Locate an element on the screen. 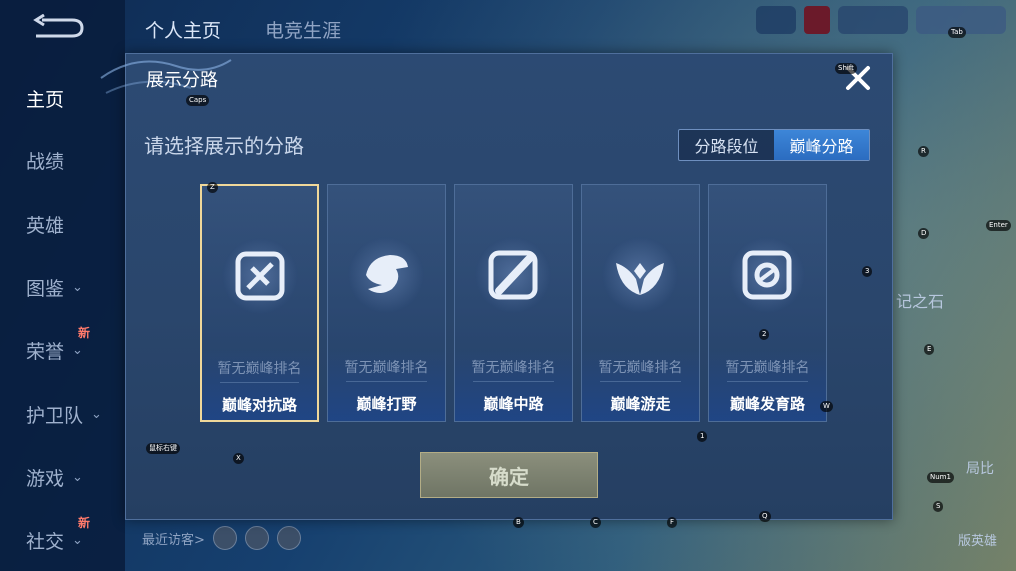 The width and height of the screenshot is (1016, 571). background-right-label-1: 局比 is located at coordinates (980, 469).